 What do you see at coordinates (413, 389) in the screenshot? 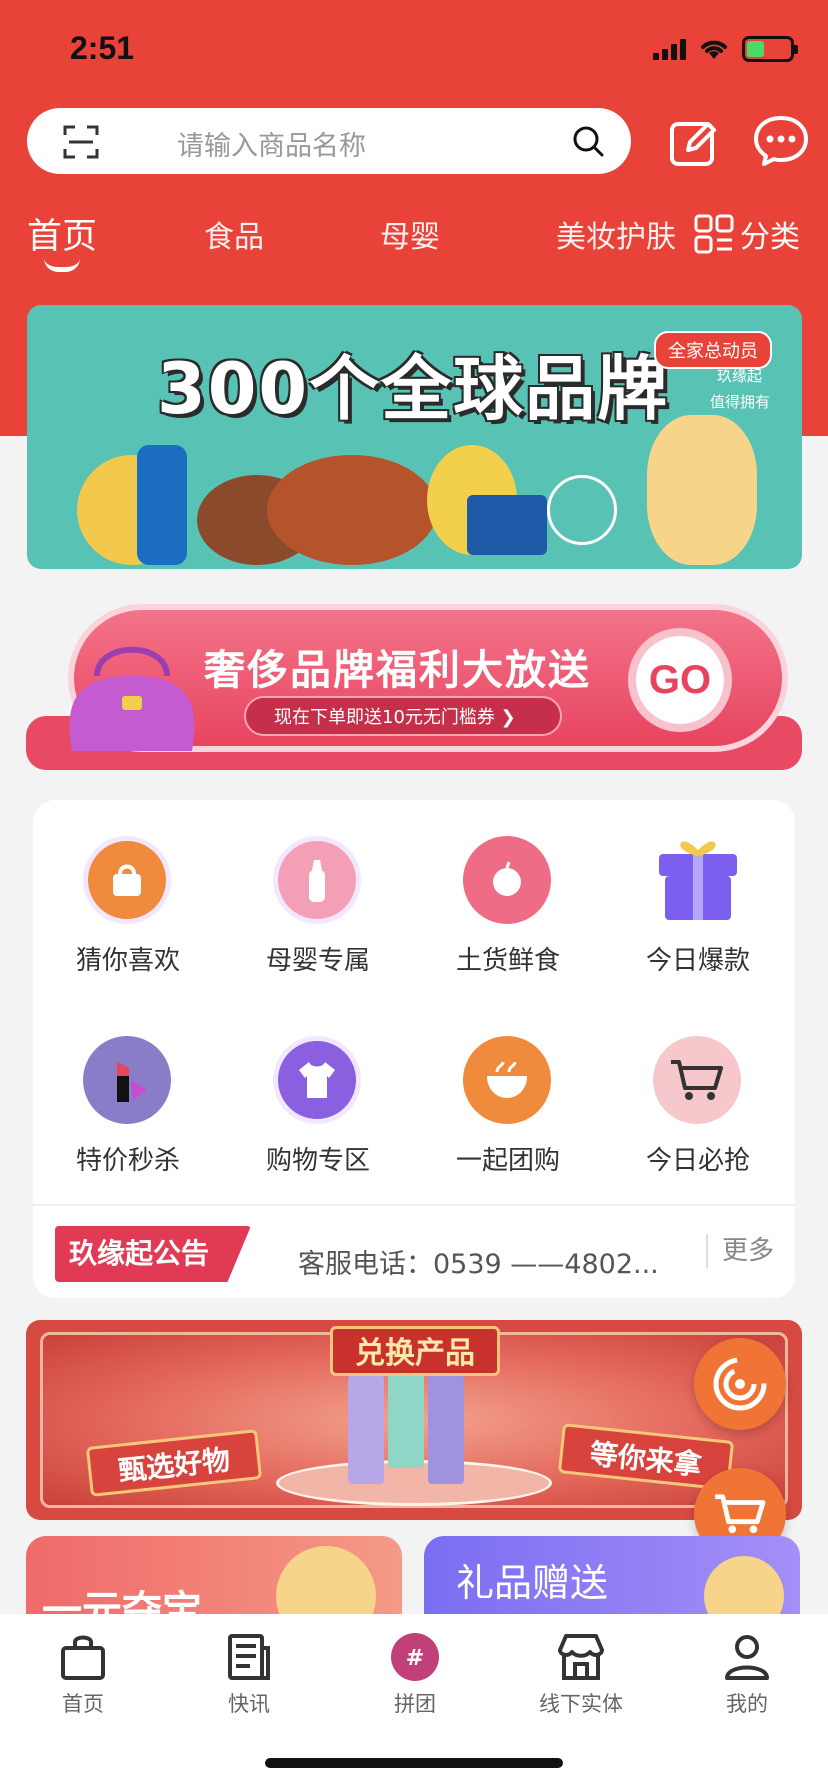
I see `banner-top-title: 300个全球品牌` at bounding box center [413, 389].